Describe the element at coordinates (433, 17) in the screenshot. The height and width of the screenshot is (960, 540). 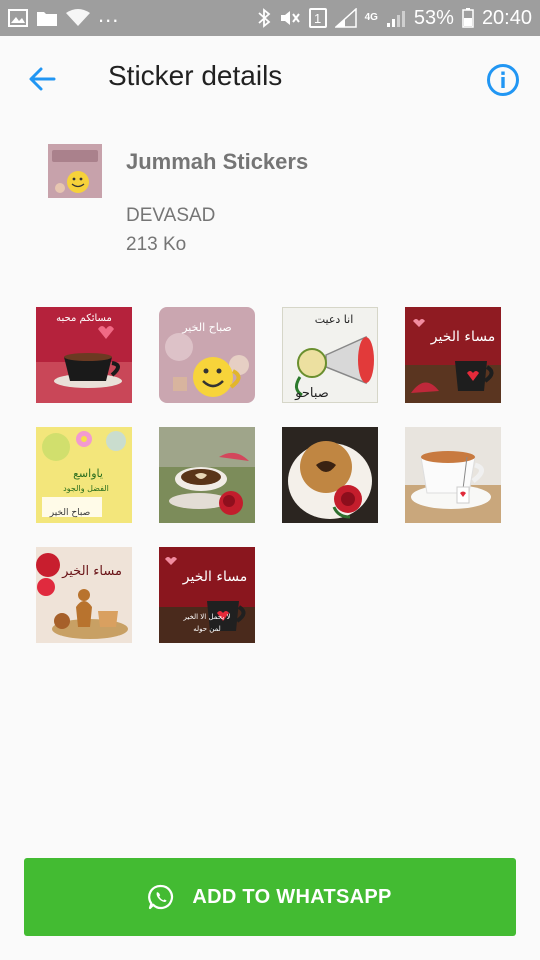
I see `battery-percent: 53%` at that location.